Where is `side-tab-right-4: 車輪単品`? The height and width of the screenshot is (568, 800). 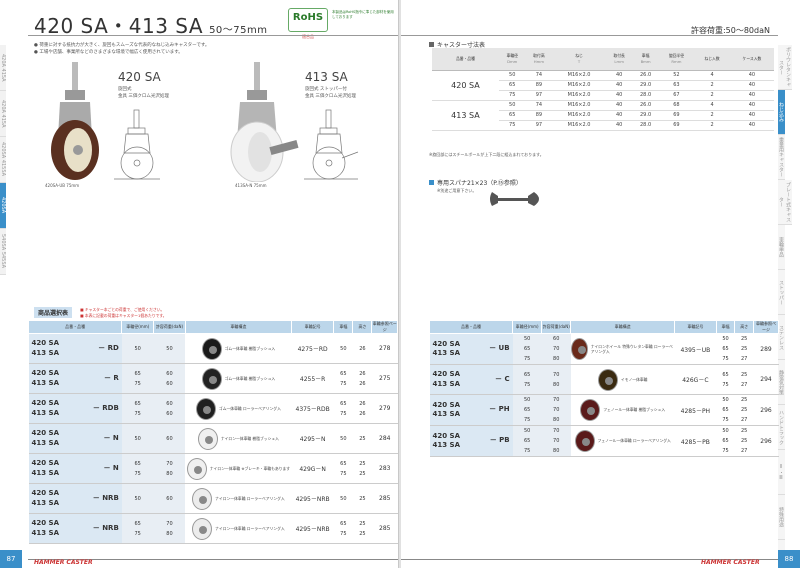
side-tab-right-4: 車輪単品 is located at coordinates (781, 247).